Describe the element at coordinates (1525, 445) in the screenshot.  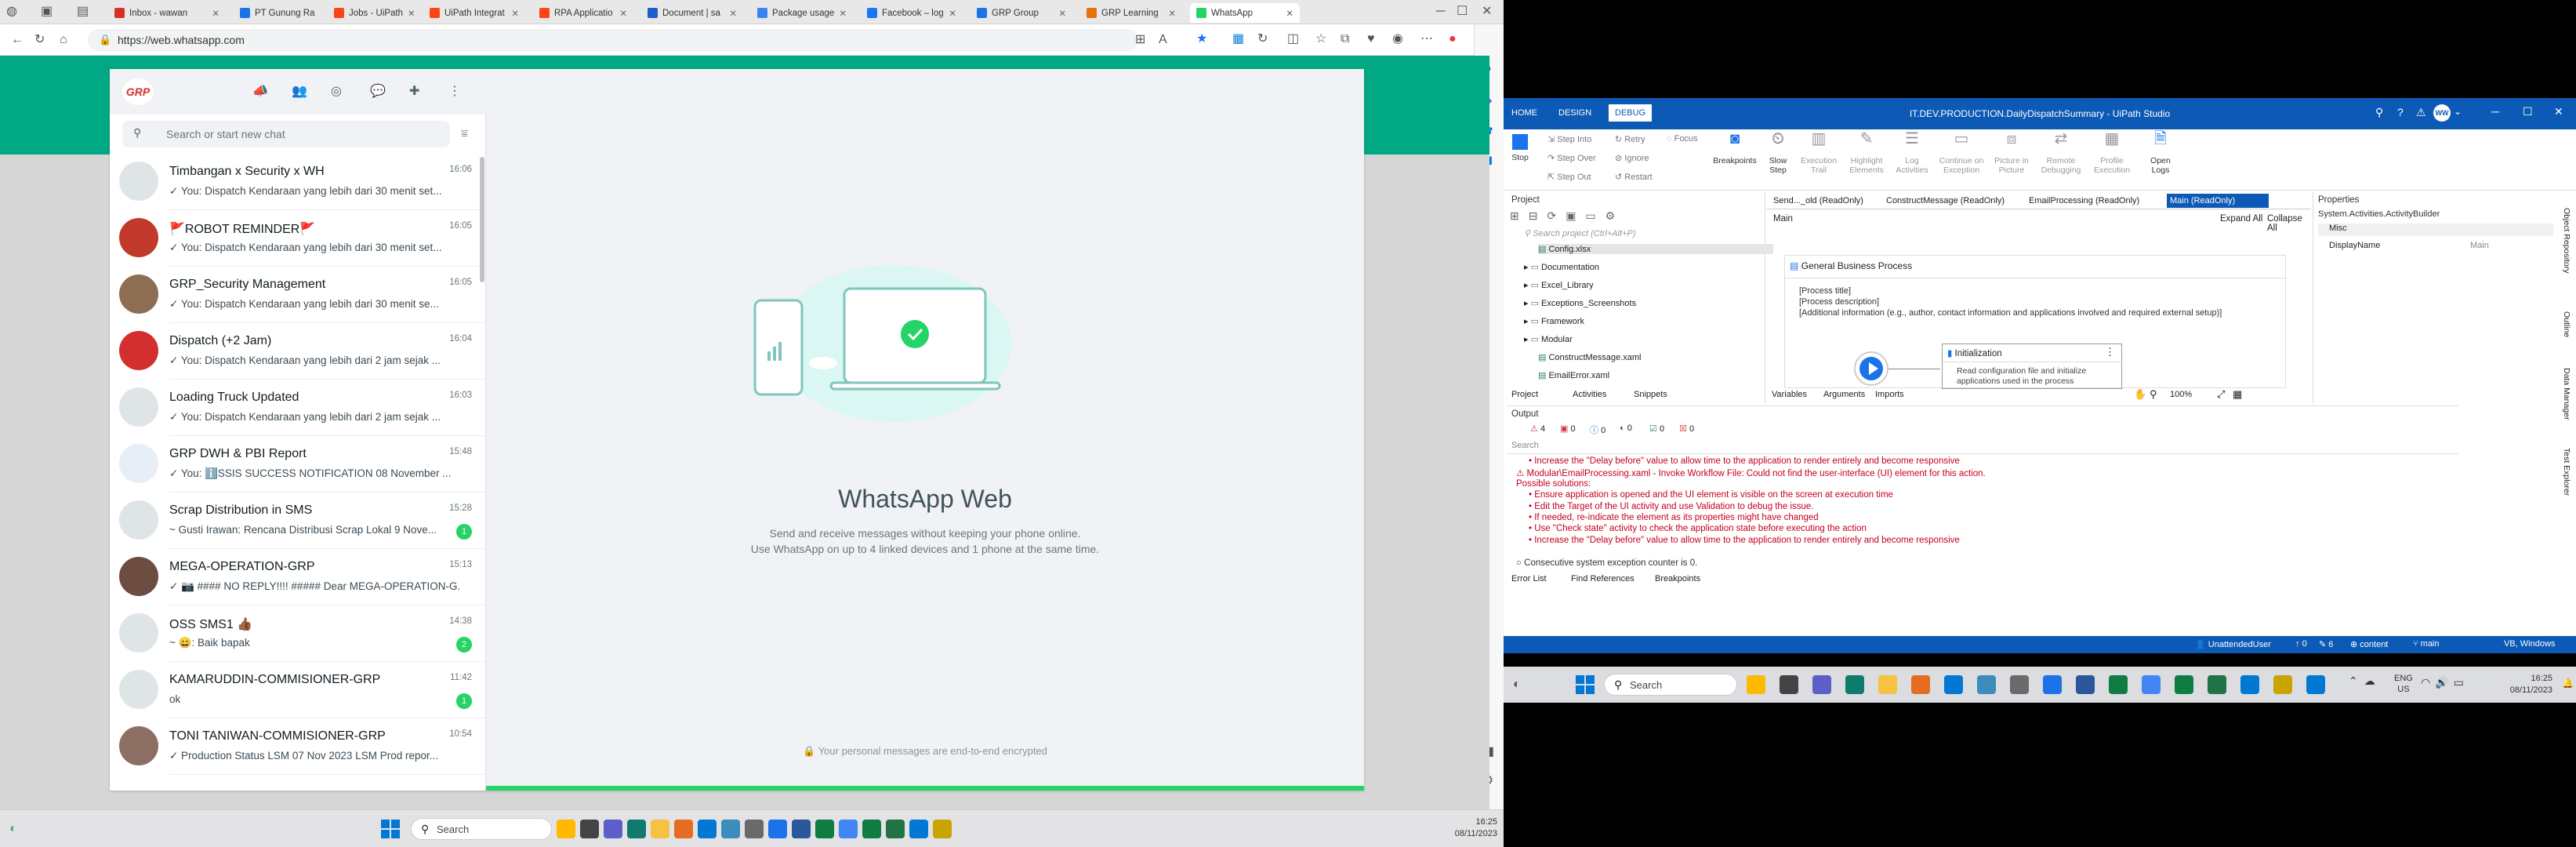
I see `output-search: Search` at that location.